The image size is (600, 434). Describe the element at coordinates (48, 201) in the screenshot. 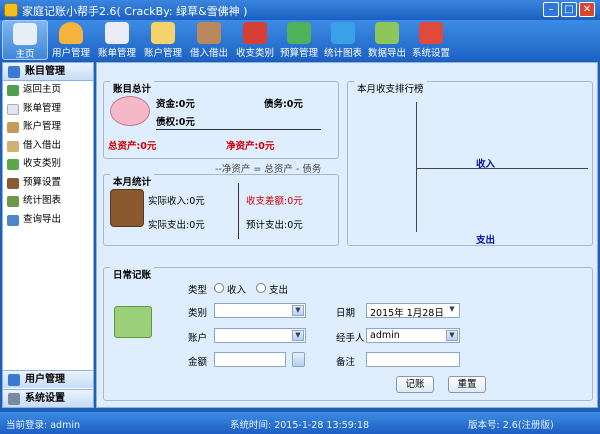

I see `sidebar-item-chart: 统计图表` at that location.